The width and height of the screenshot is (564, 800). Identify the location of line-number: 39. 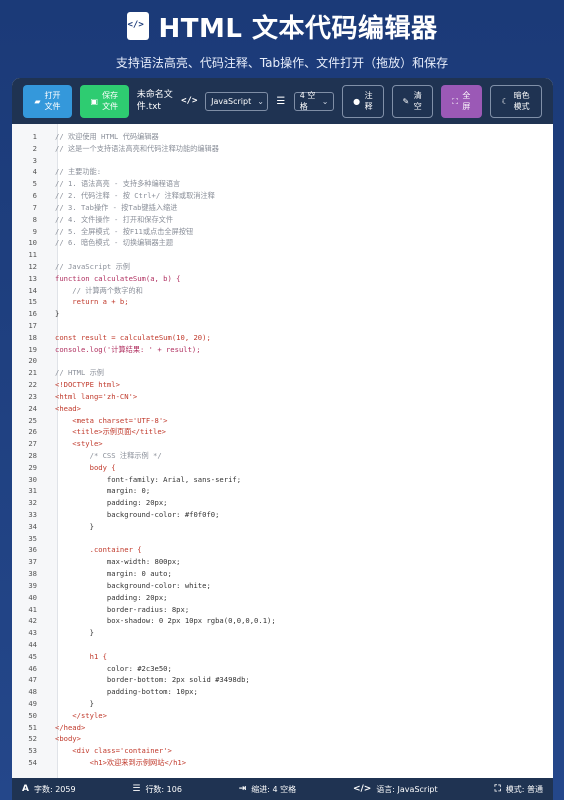
(32, 585).